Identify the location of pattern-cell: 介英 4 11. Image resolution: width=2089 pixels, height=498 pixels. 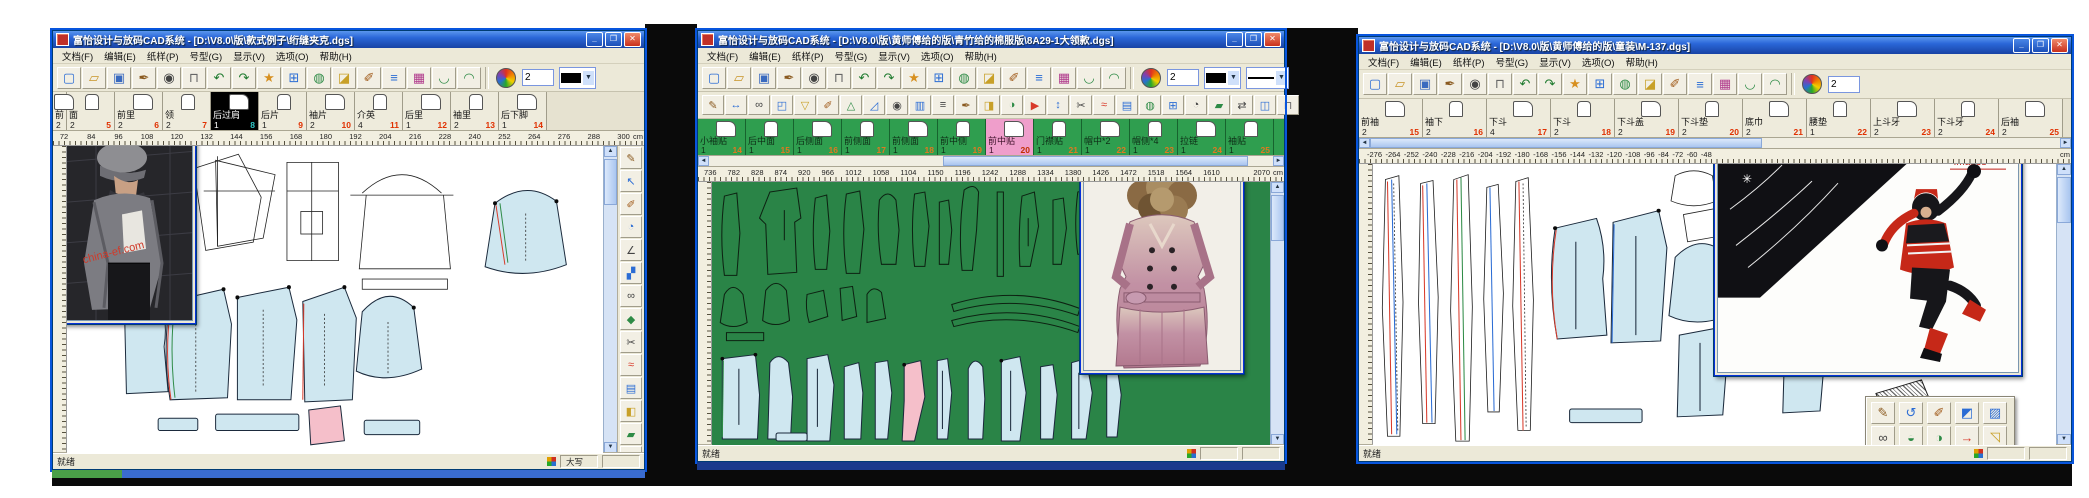
(379, 111).